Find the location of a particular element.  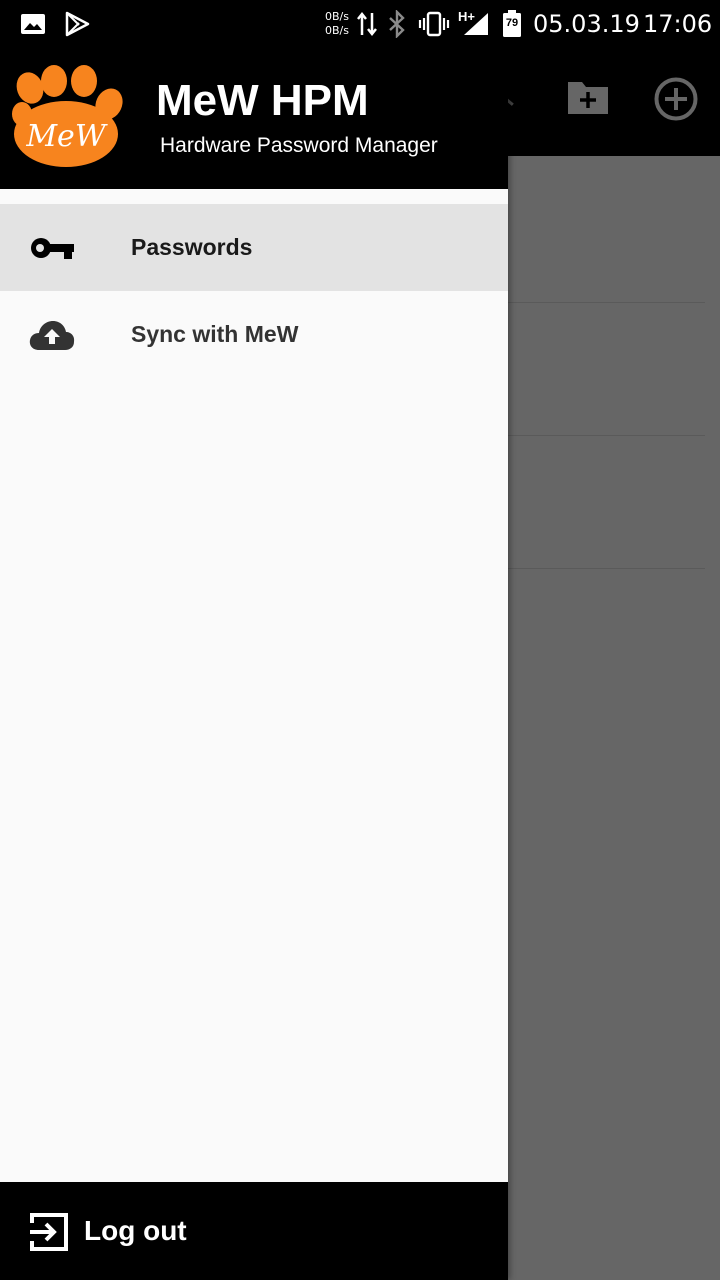

net-down-speed: 0B/s is located at coordinates (337, 30).